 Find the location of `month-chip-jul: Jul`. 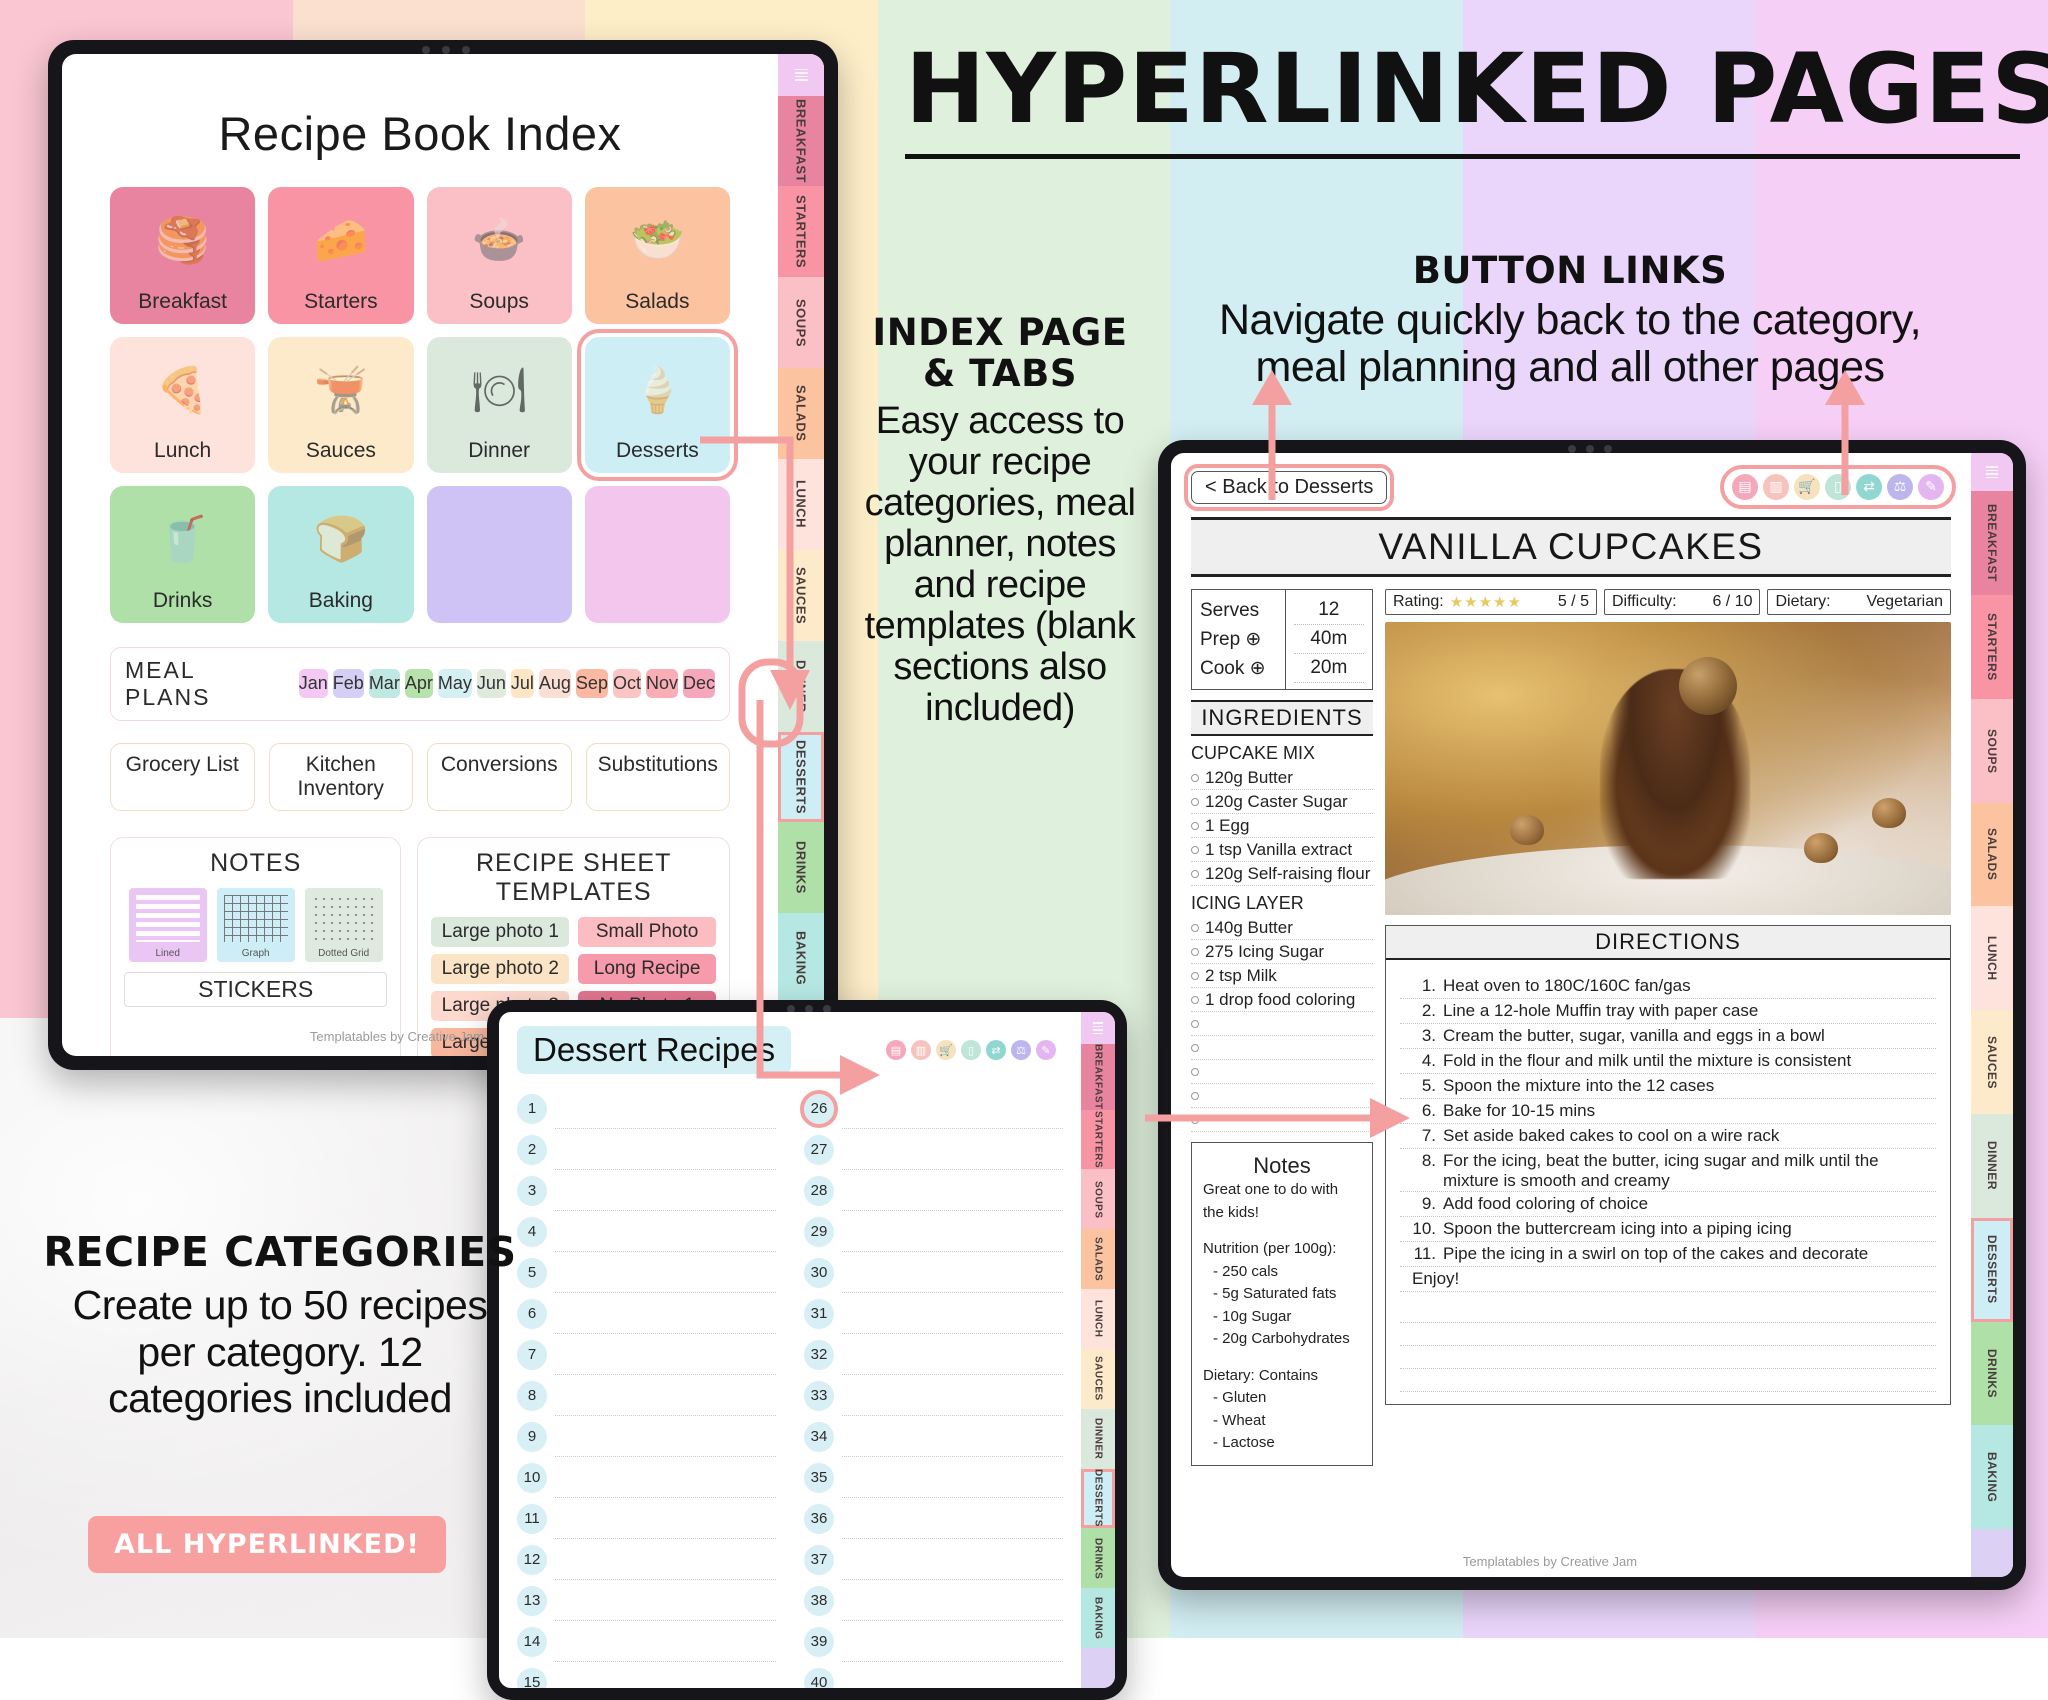

month-chip-jul: Jul is located at coordinates (522, 684).